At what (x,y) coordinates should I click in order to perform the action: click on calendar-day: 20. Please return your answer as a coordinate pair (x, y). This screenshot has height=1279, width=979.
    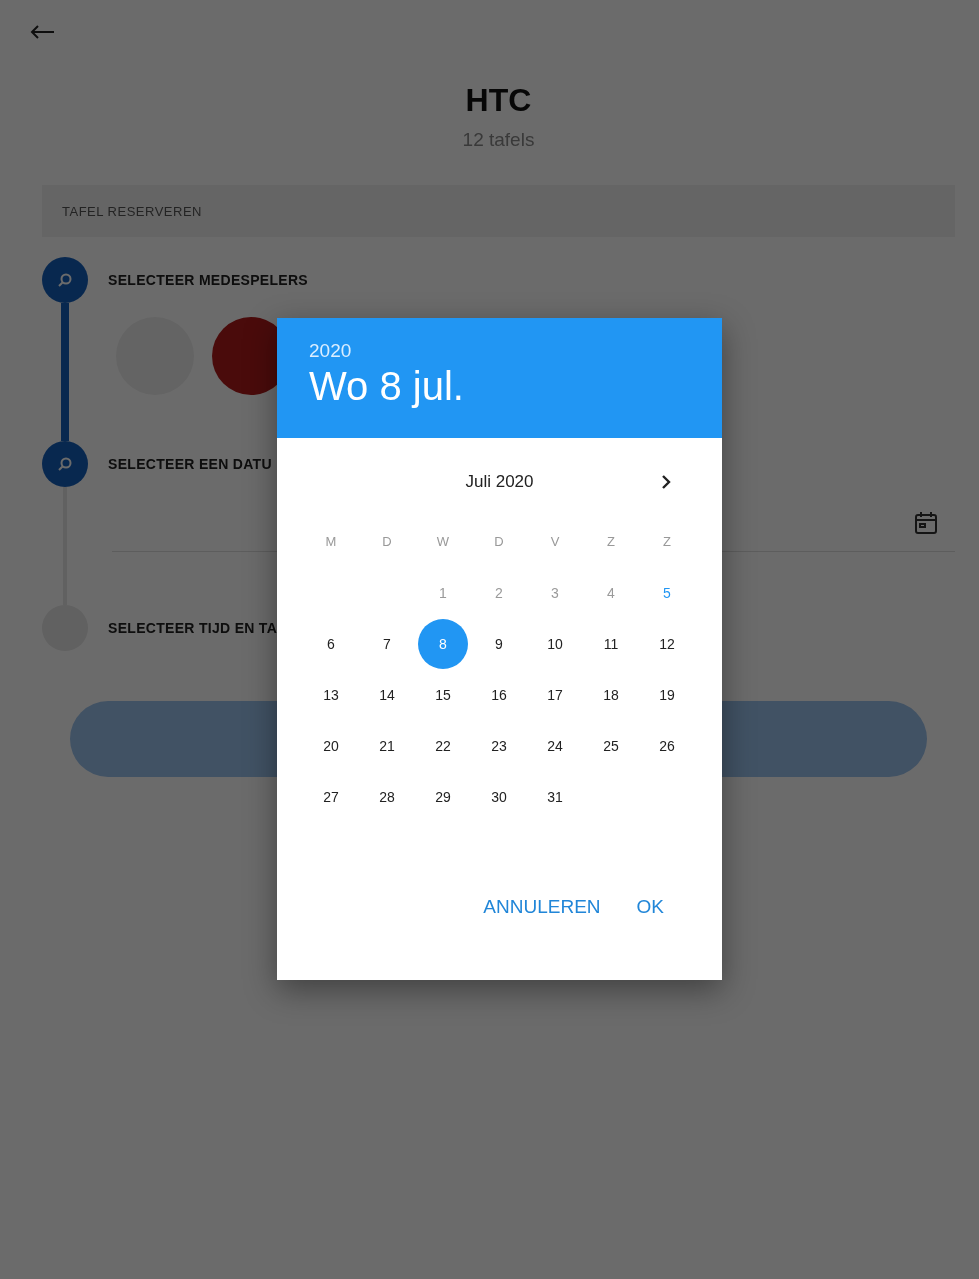
    Looking at the image, I should click on (331, 745).